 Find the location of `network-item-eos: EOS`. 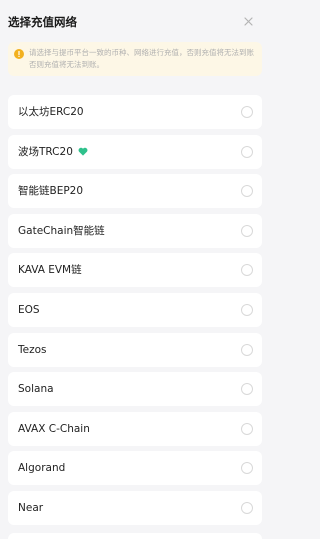

network-item-eos: EOS is located at coordinates (135, 309).